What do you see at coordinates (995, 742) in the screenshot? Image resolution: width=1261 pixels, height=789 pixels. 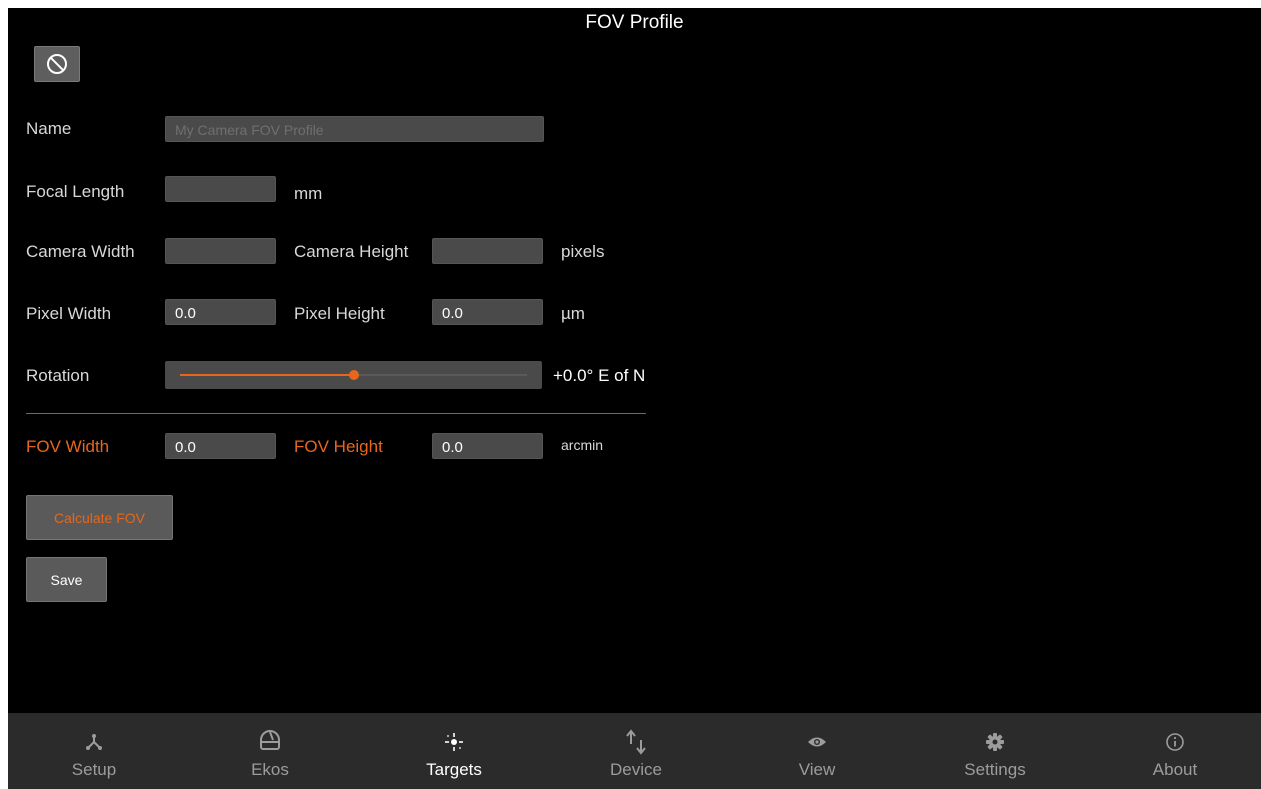 I see `gear-icon` at bounding box center [995, 742].